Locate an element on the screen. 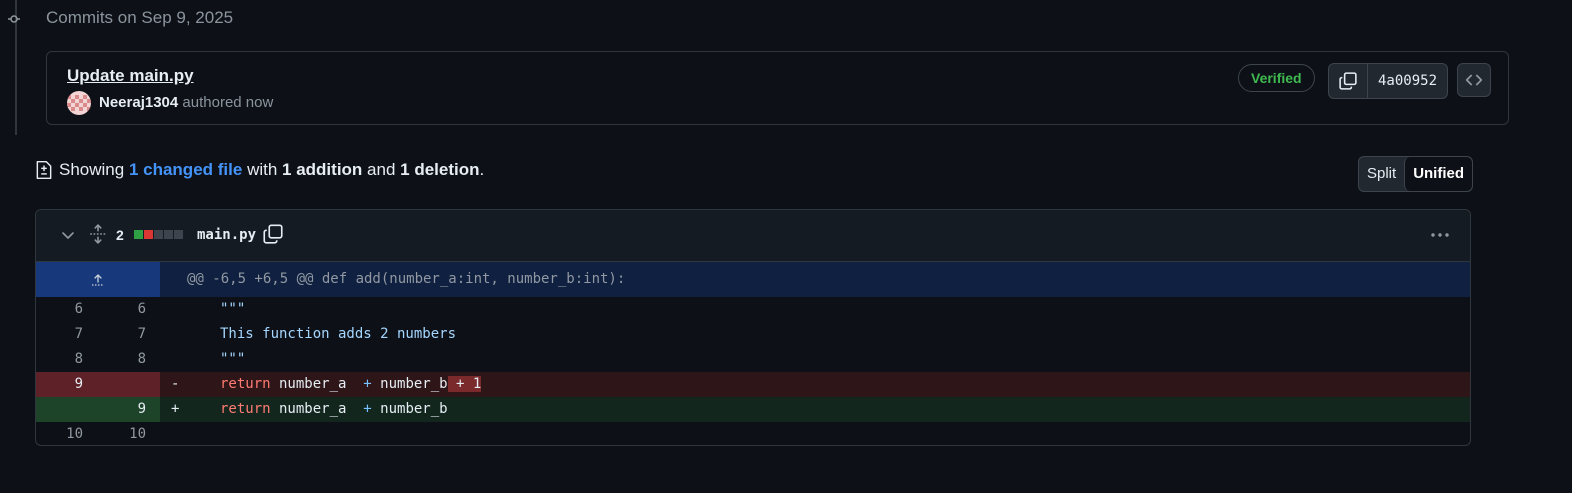  commit-node-icon is located at coordinates (14, 19).